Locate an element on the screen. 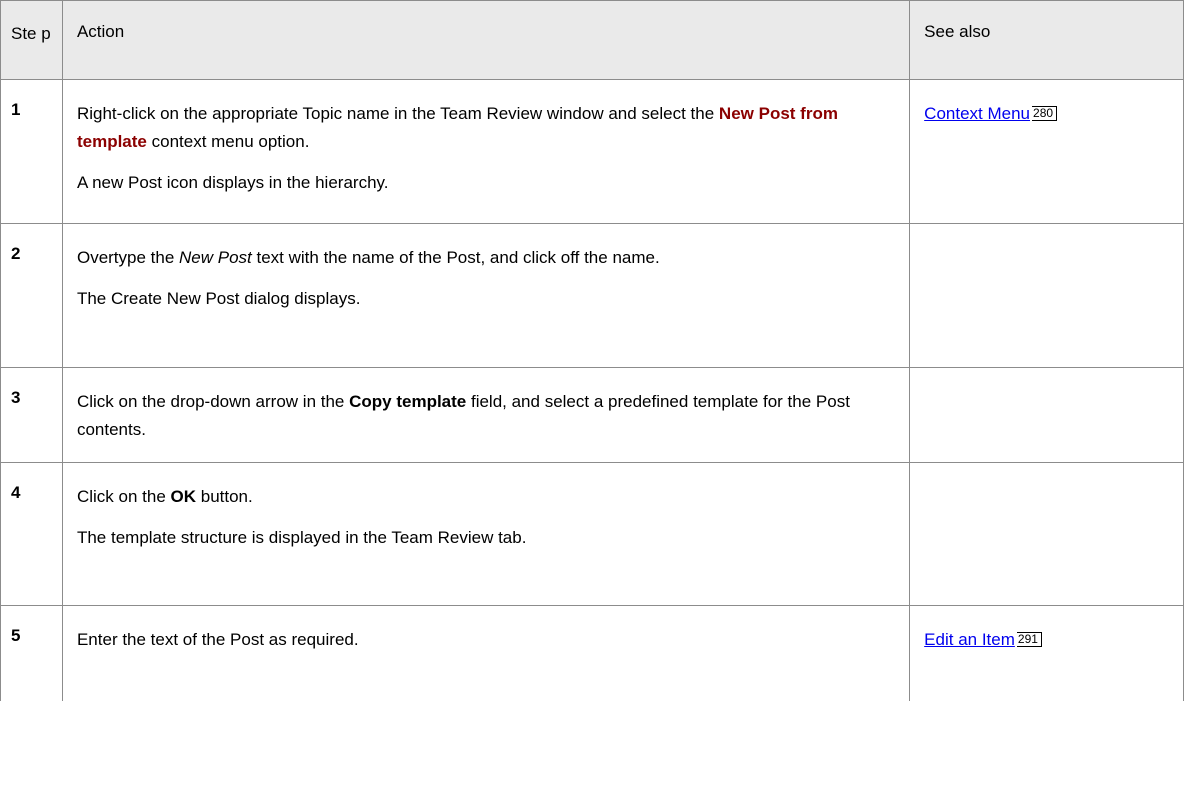 This screenshot has width=1184, height=792. action-text: Click on the is located at coordinates (123, 496).